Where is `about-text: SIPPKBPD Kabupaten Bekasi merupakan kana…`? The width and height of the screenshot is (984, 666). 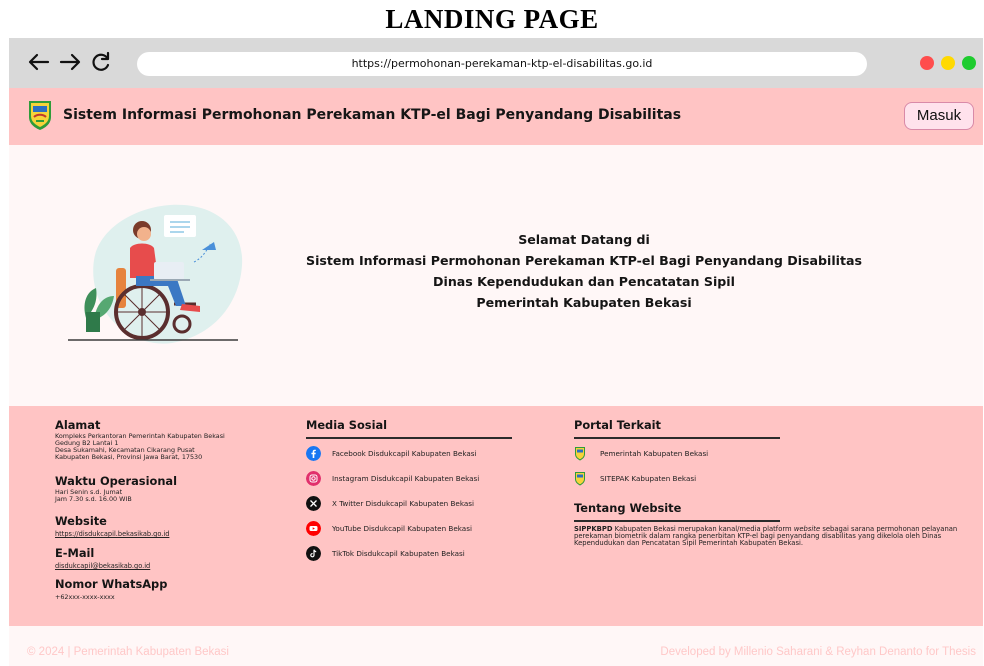 about-text: SIPPKBPD Kabupaten Bekasi merupakan kana… is located at coordinates (774, 536).